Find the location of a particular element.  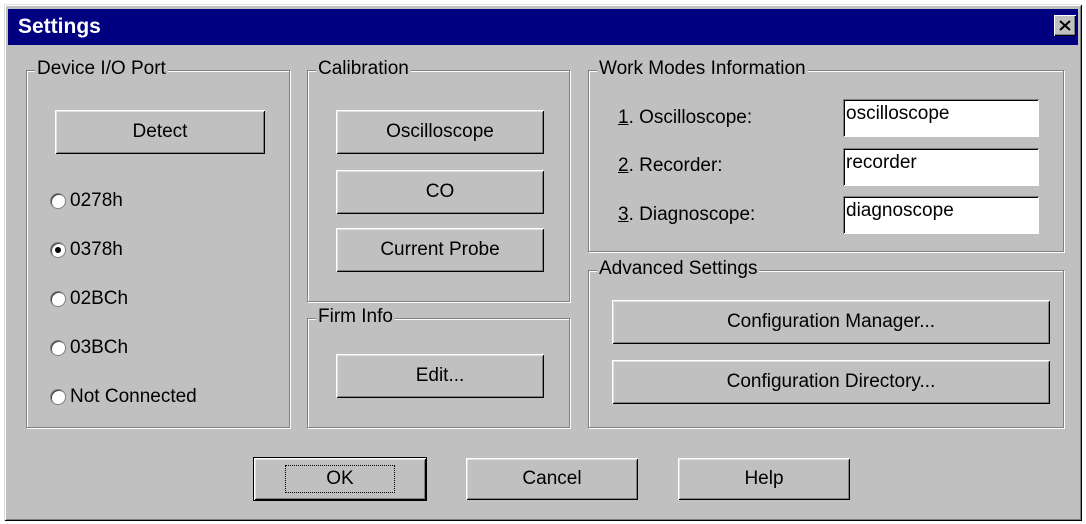

advanced-settings-legend: Advanced Settings is located at coordinates (678, 269).